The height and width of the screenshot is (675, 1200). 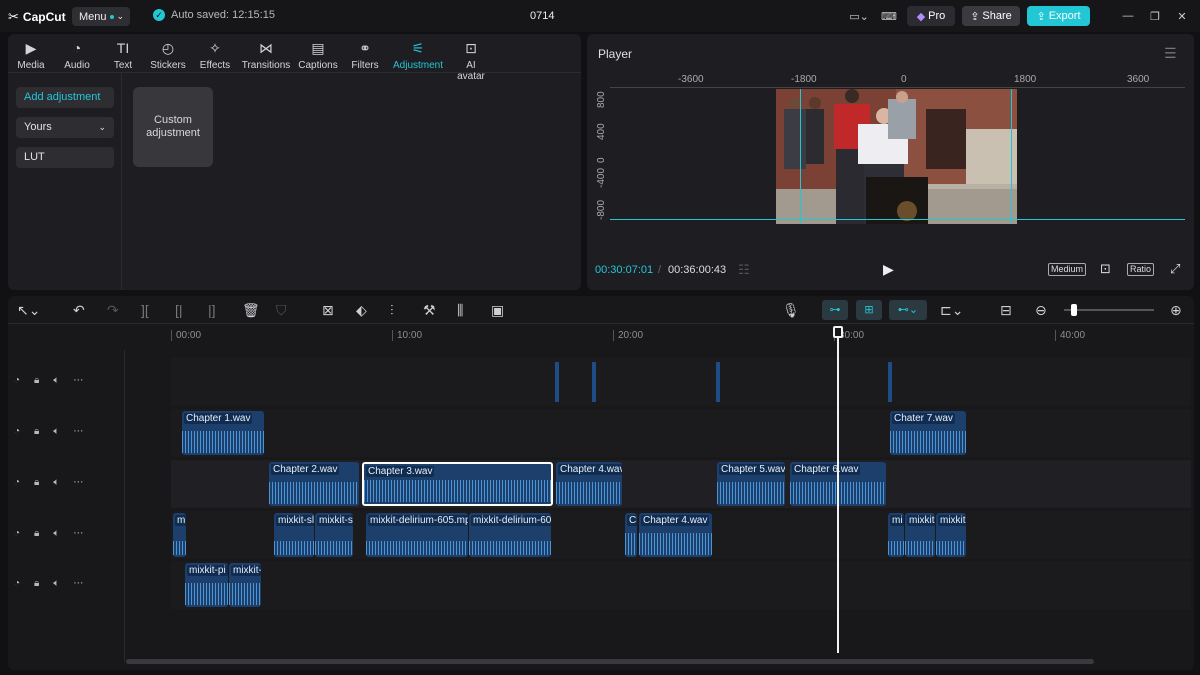 I want to click on zoom-slider, so click(x=1109, y=310).